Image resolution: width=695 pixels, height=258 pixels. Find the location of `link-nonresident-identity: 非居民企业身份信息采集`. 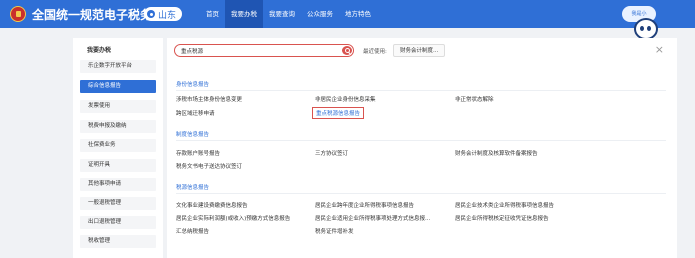

link-nonresident-identity: 非居民企业身份信息采集 is located at coordinates (345, 99).